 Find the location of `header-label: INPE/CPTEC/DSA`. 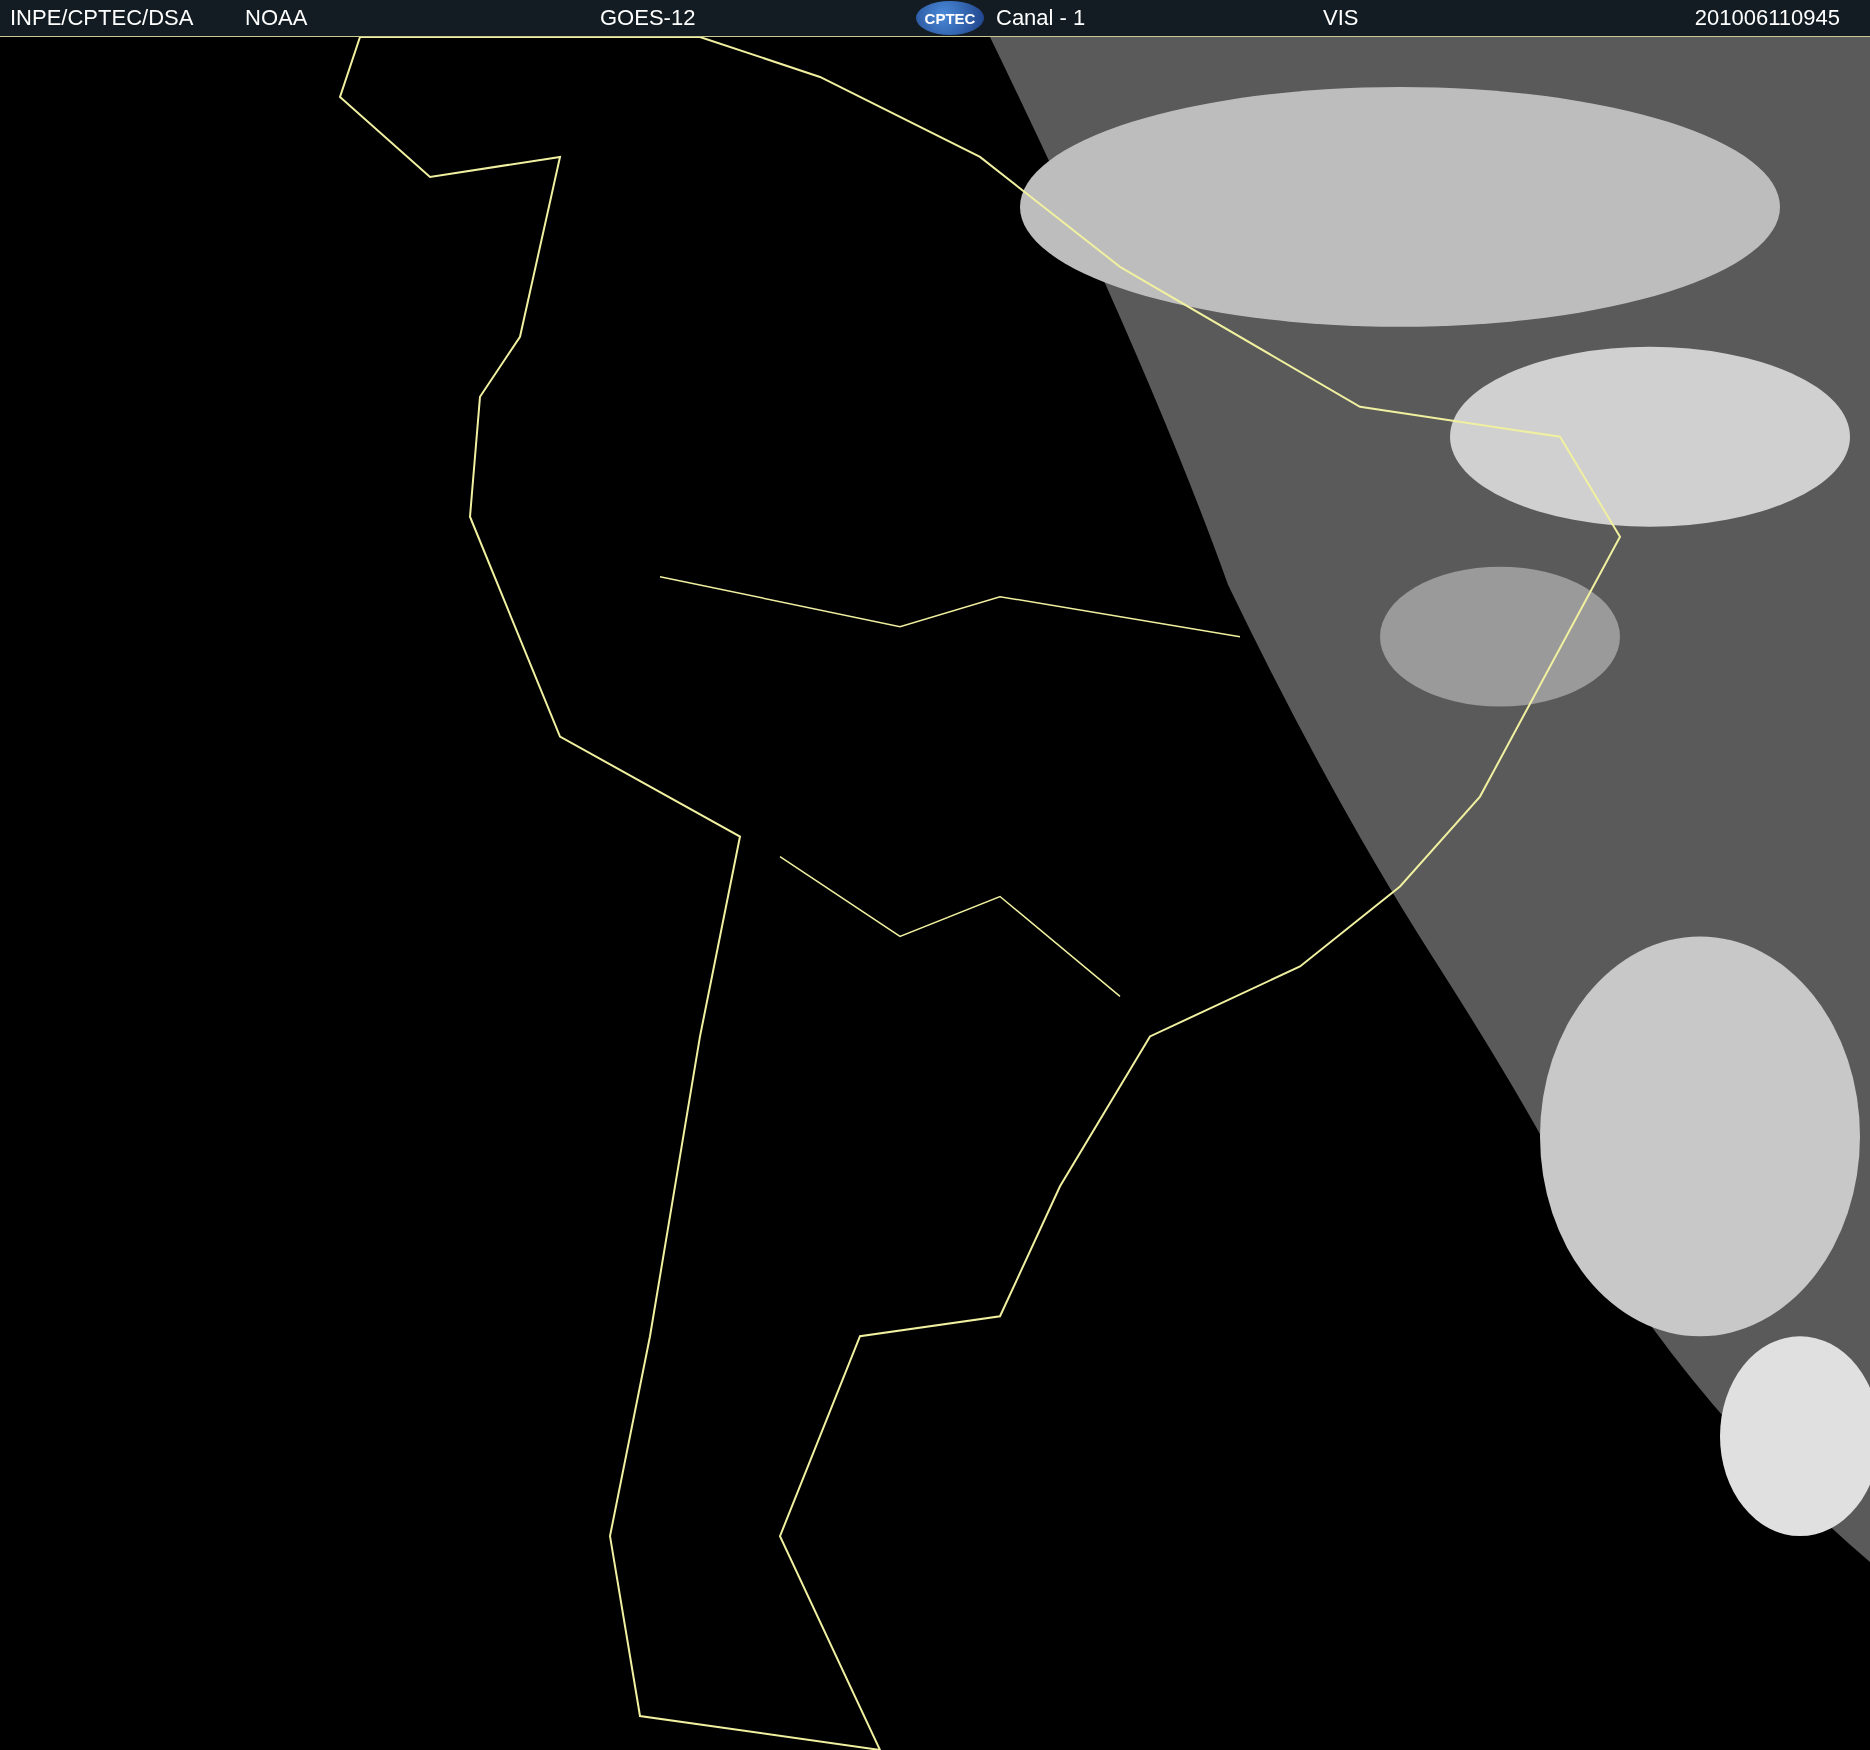

header-label: INPE/CPTEC/DSA is located at coordinates (102, 18).